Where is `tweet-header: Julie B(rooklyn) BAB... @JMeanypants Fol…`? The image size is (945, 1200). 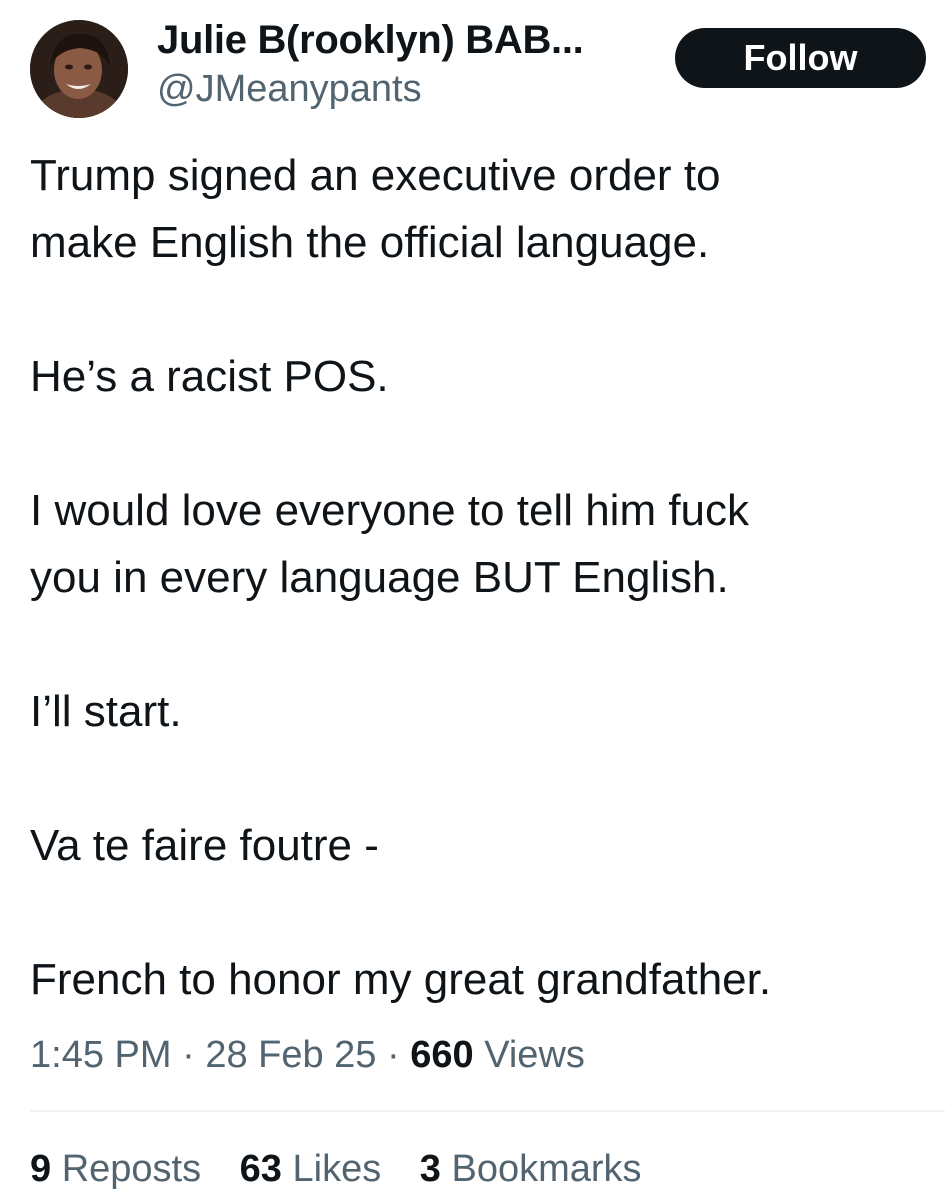
tweet-header: Julie B(rooklyn) BAB... @JMeanypants Fol… is located at coordinates (472, 65).